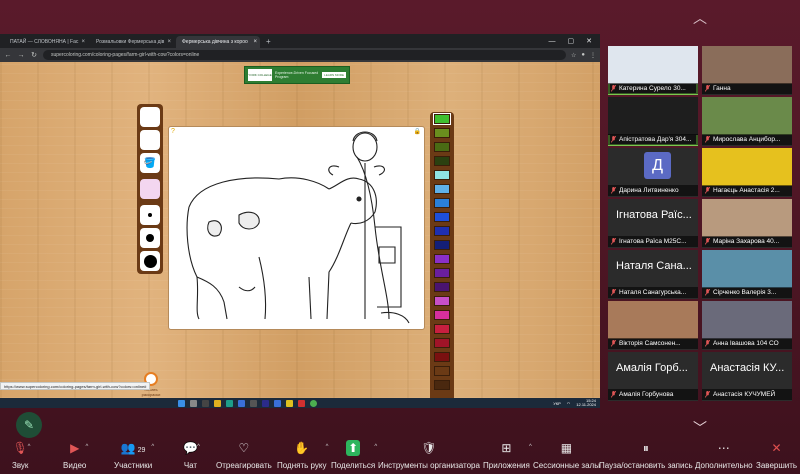  I want to click on profile-icon: ●, so click(583, 55).